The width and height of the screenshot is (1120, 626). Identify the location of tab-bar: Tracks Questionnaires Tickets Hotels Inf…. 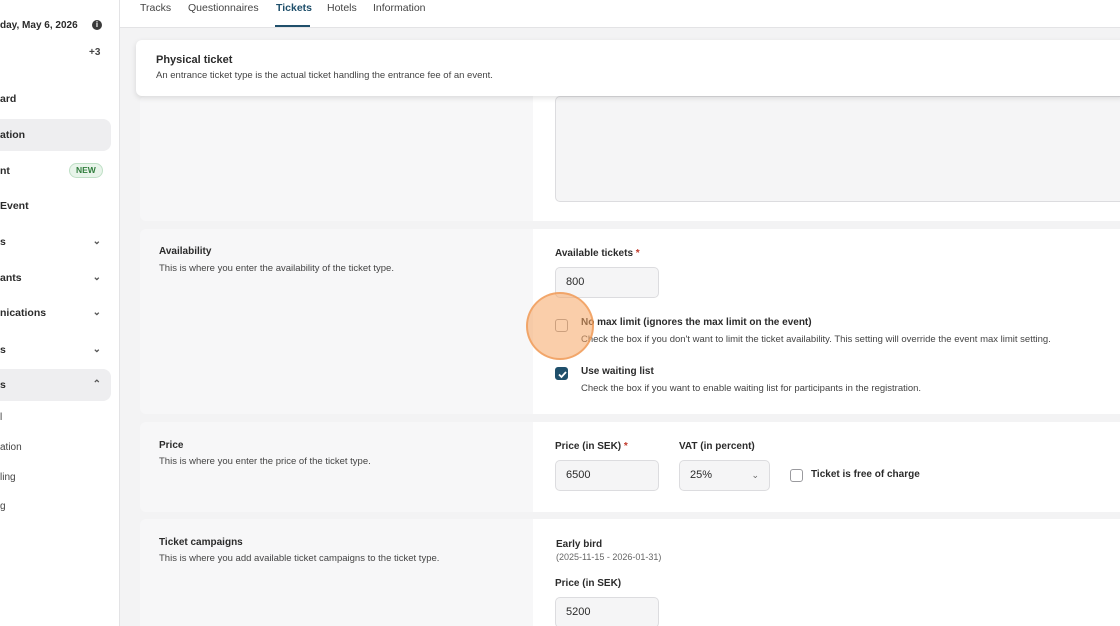
(620, 14).